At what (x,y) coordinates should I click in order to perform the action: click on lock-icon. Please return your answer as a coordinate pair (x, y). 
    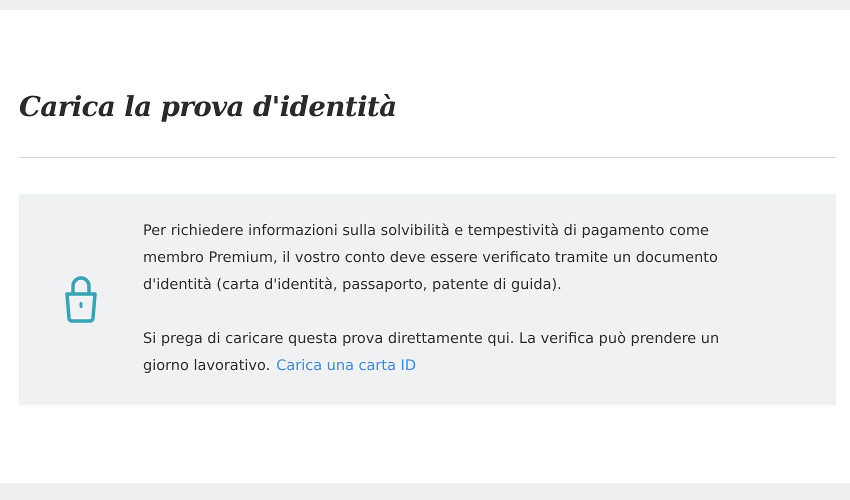
    Looking at the image, I should click on (81, 299).